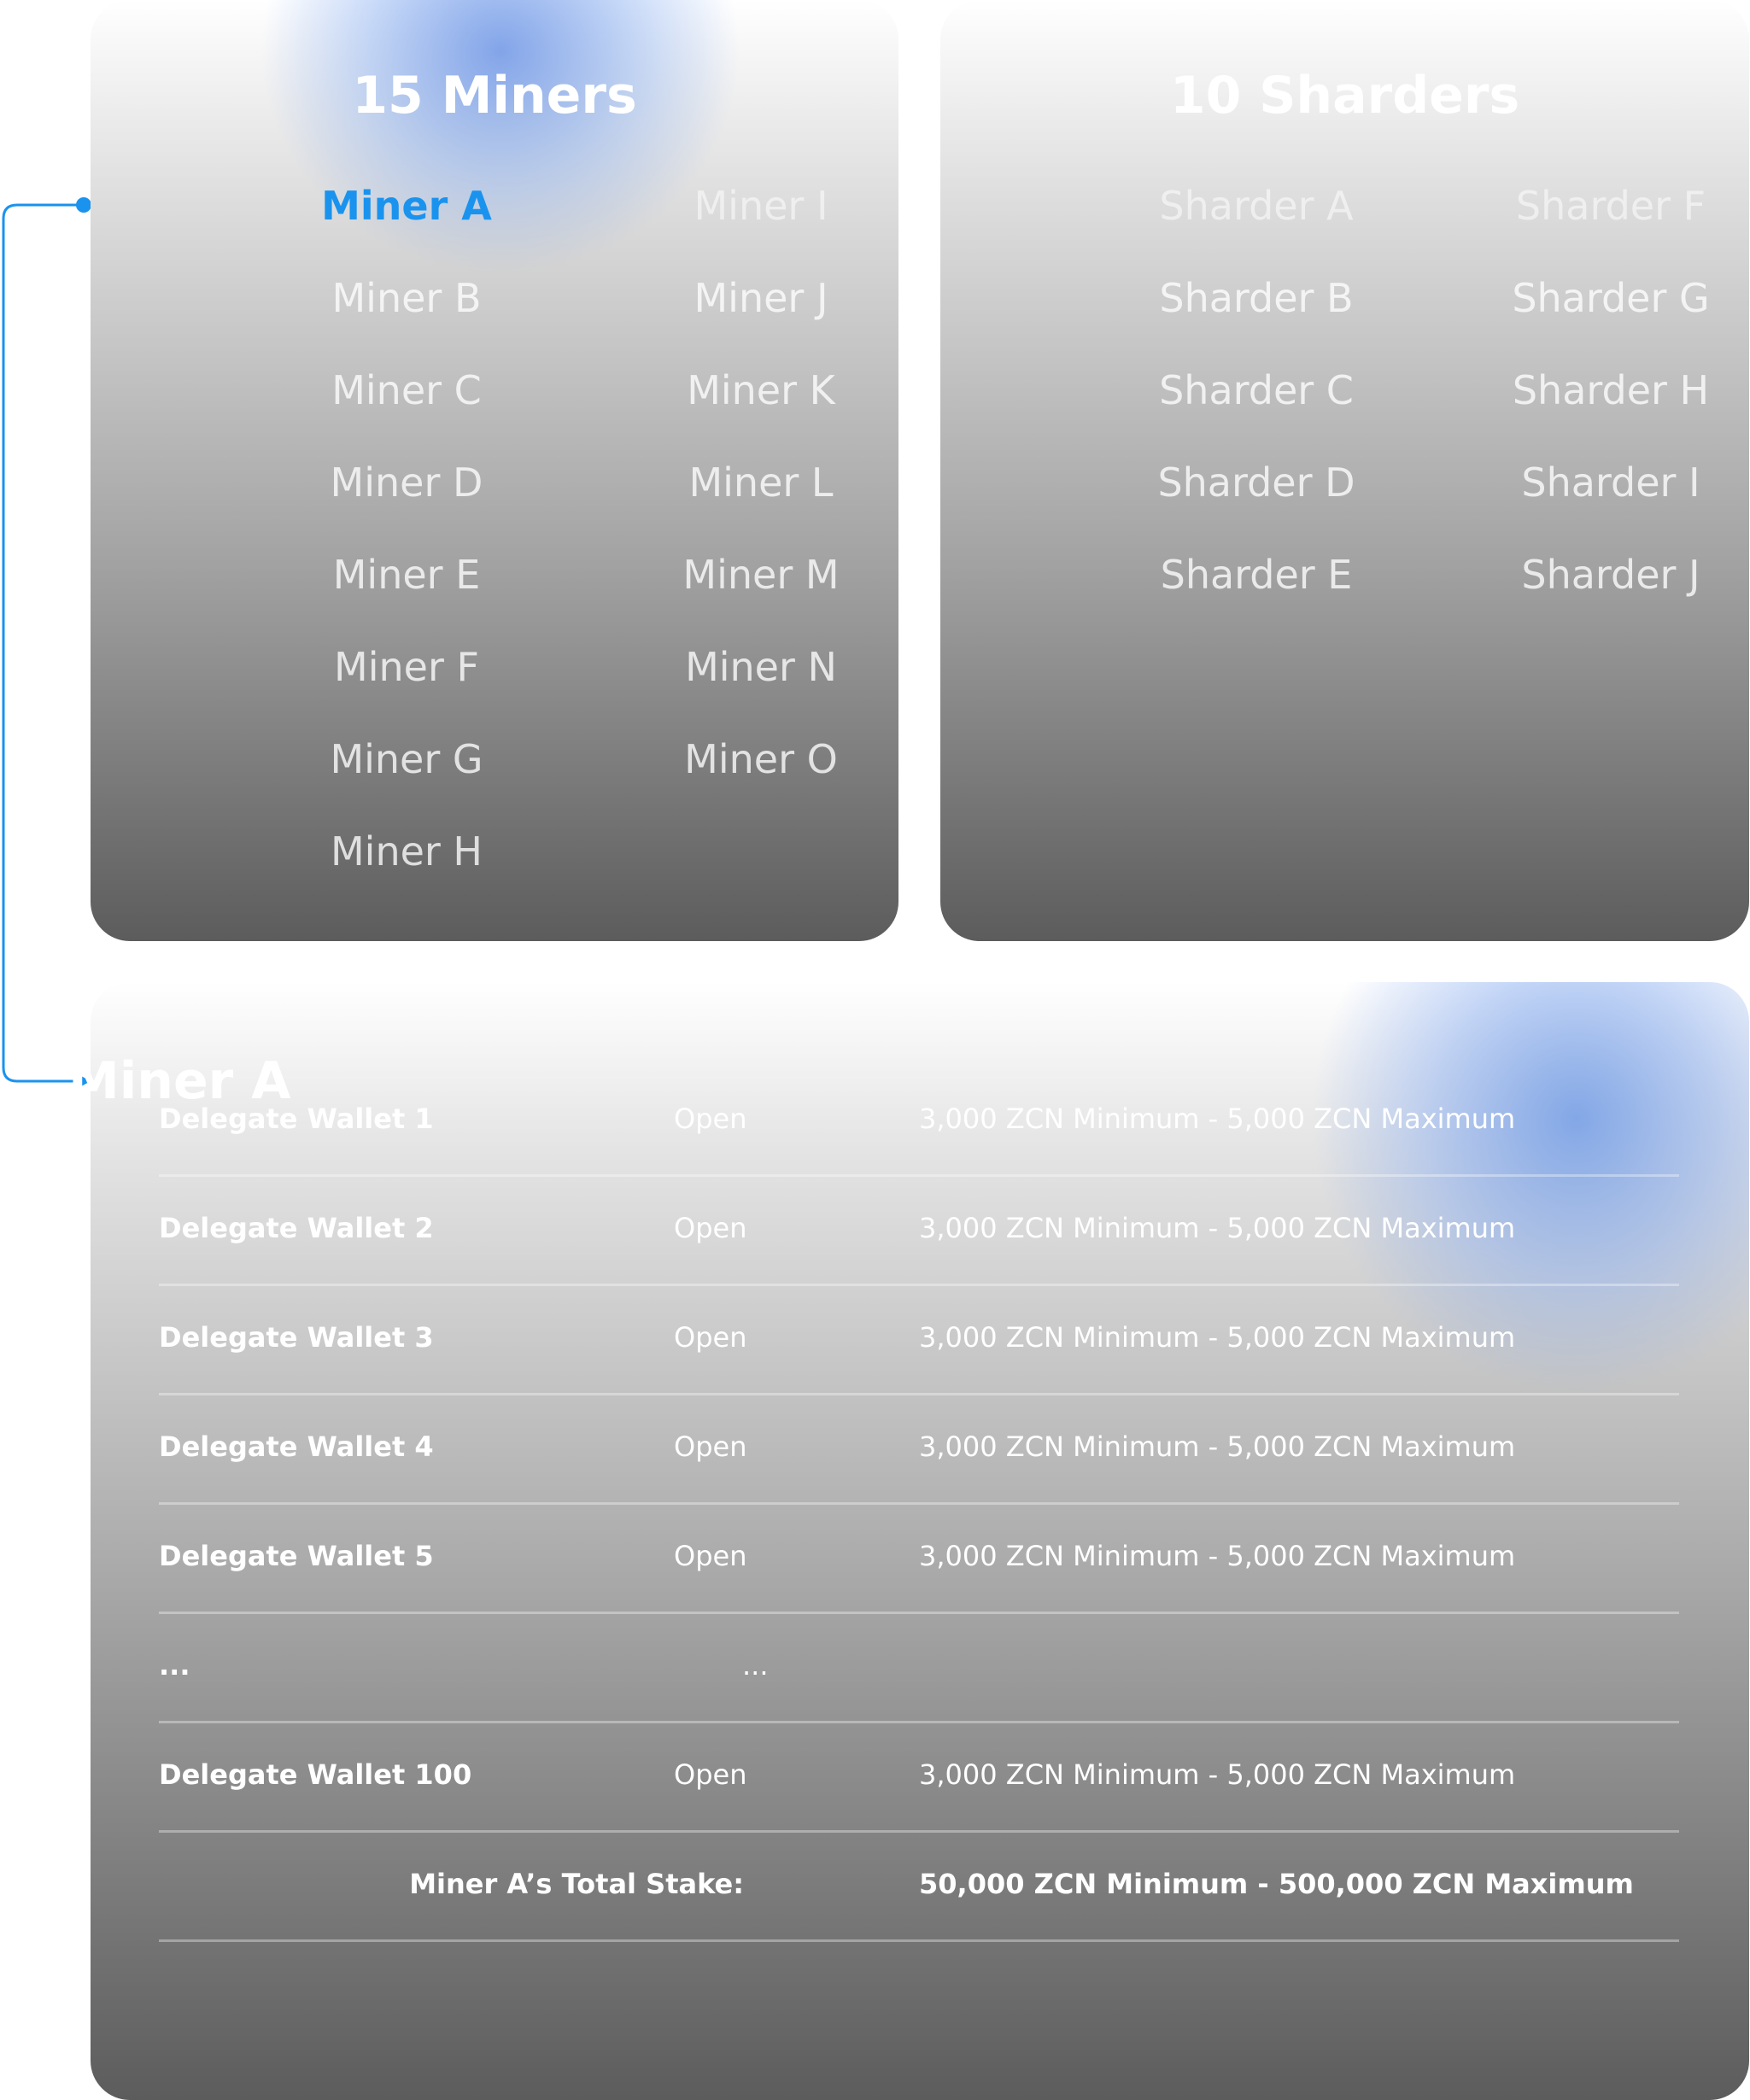  I want to click on sharder-item-a: Sharder A, so click(1256, 221).